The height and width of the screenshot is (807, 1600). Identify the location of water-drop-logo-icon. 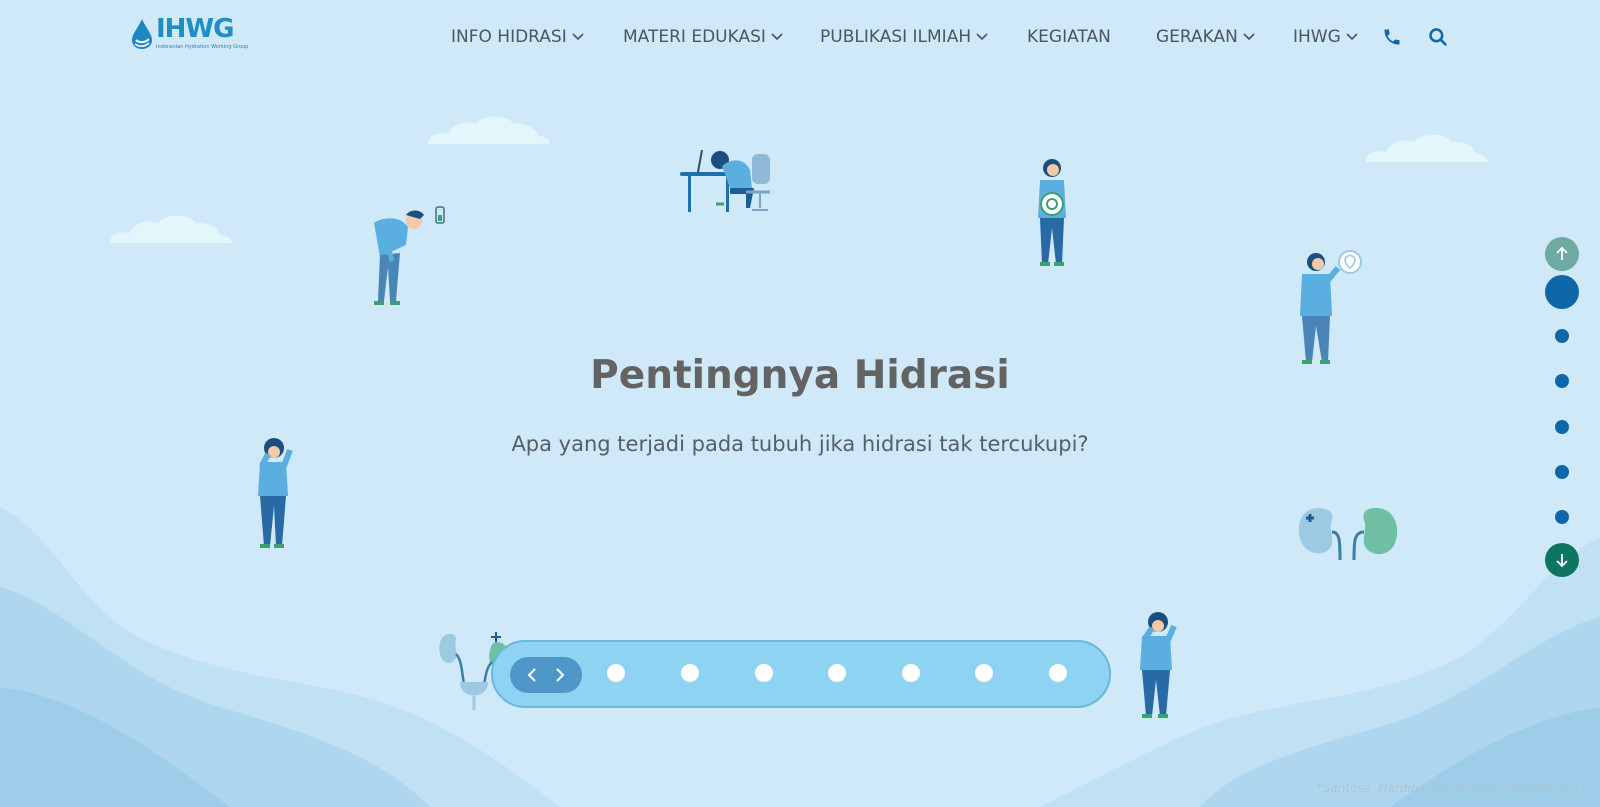
(142, 34).